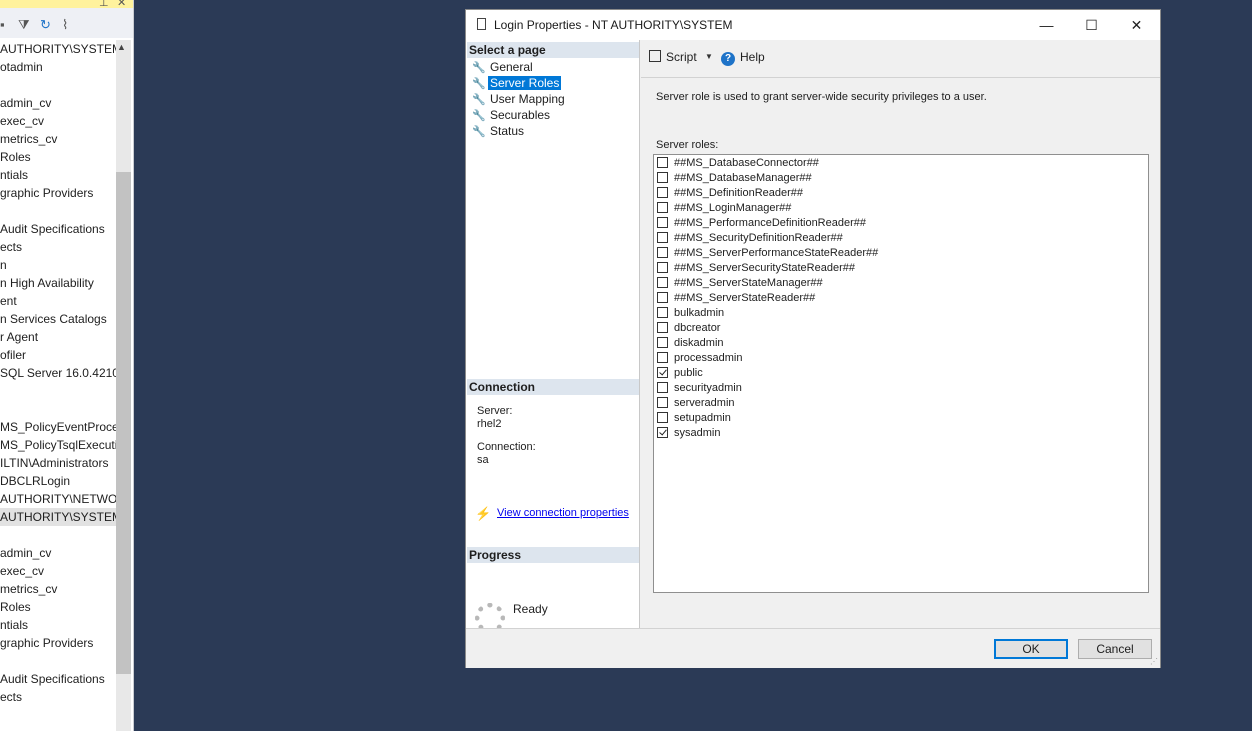 The image size is (1252, 731). Describe the element at coordinates (58, 337) in the screenshot. I see `tree-item: r Agent` at that location.